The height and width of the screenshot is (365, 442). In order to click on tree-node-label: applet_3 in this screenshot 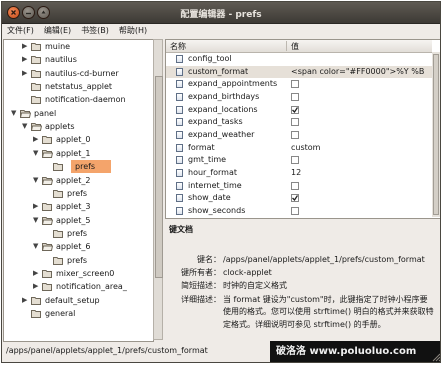, I will do `click(73, 207)`.